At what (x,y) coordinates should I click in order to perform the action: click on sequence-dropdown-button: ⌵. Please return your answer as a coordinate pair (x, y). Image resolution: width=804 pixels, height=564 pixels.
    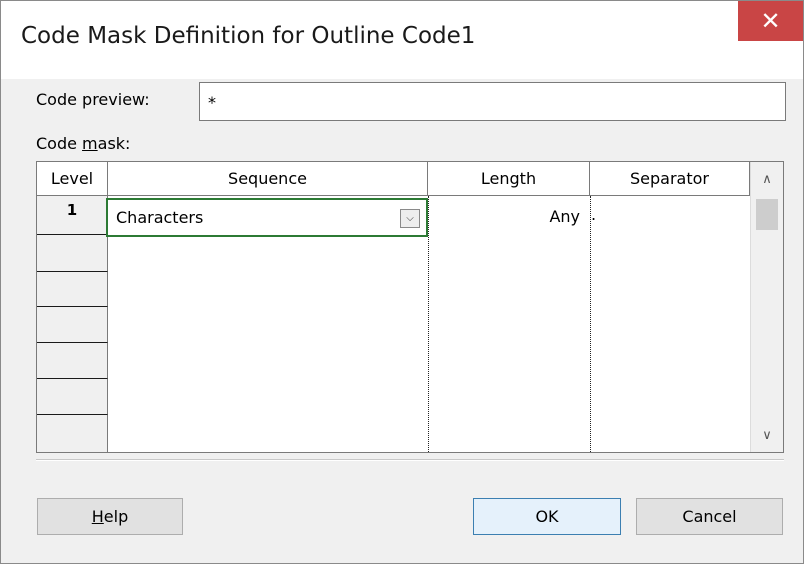
    Looking at the image, I should click on (410, 218).